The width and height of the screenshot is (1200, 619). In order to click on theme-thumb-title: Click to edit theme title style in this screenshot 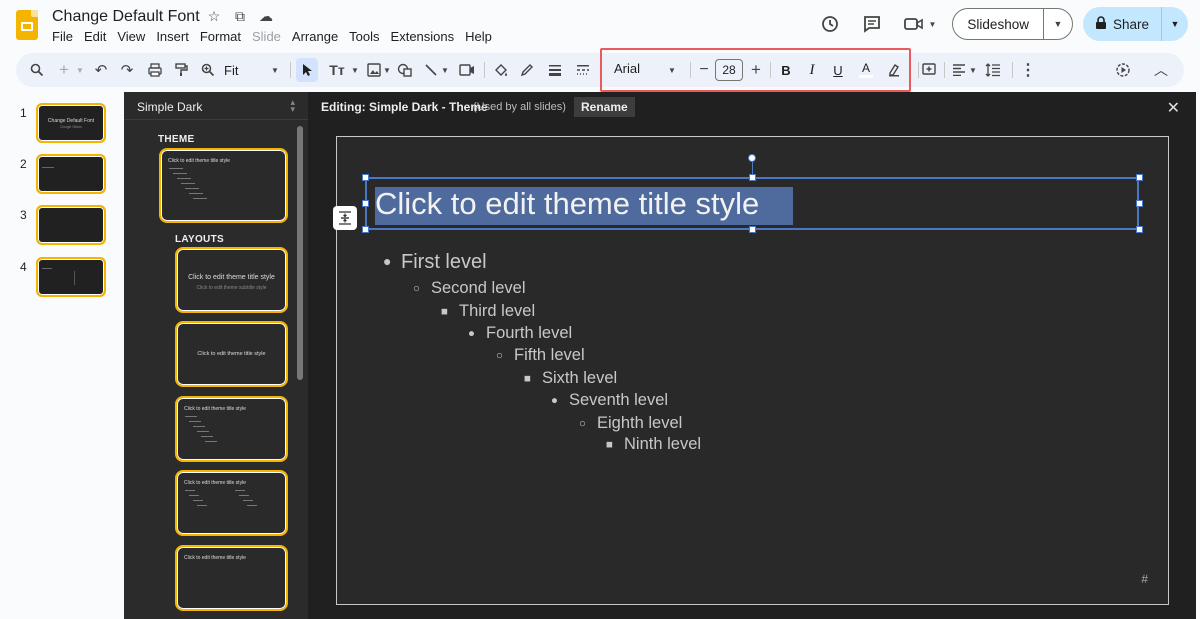, I will do `click(199, 161)`.